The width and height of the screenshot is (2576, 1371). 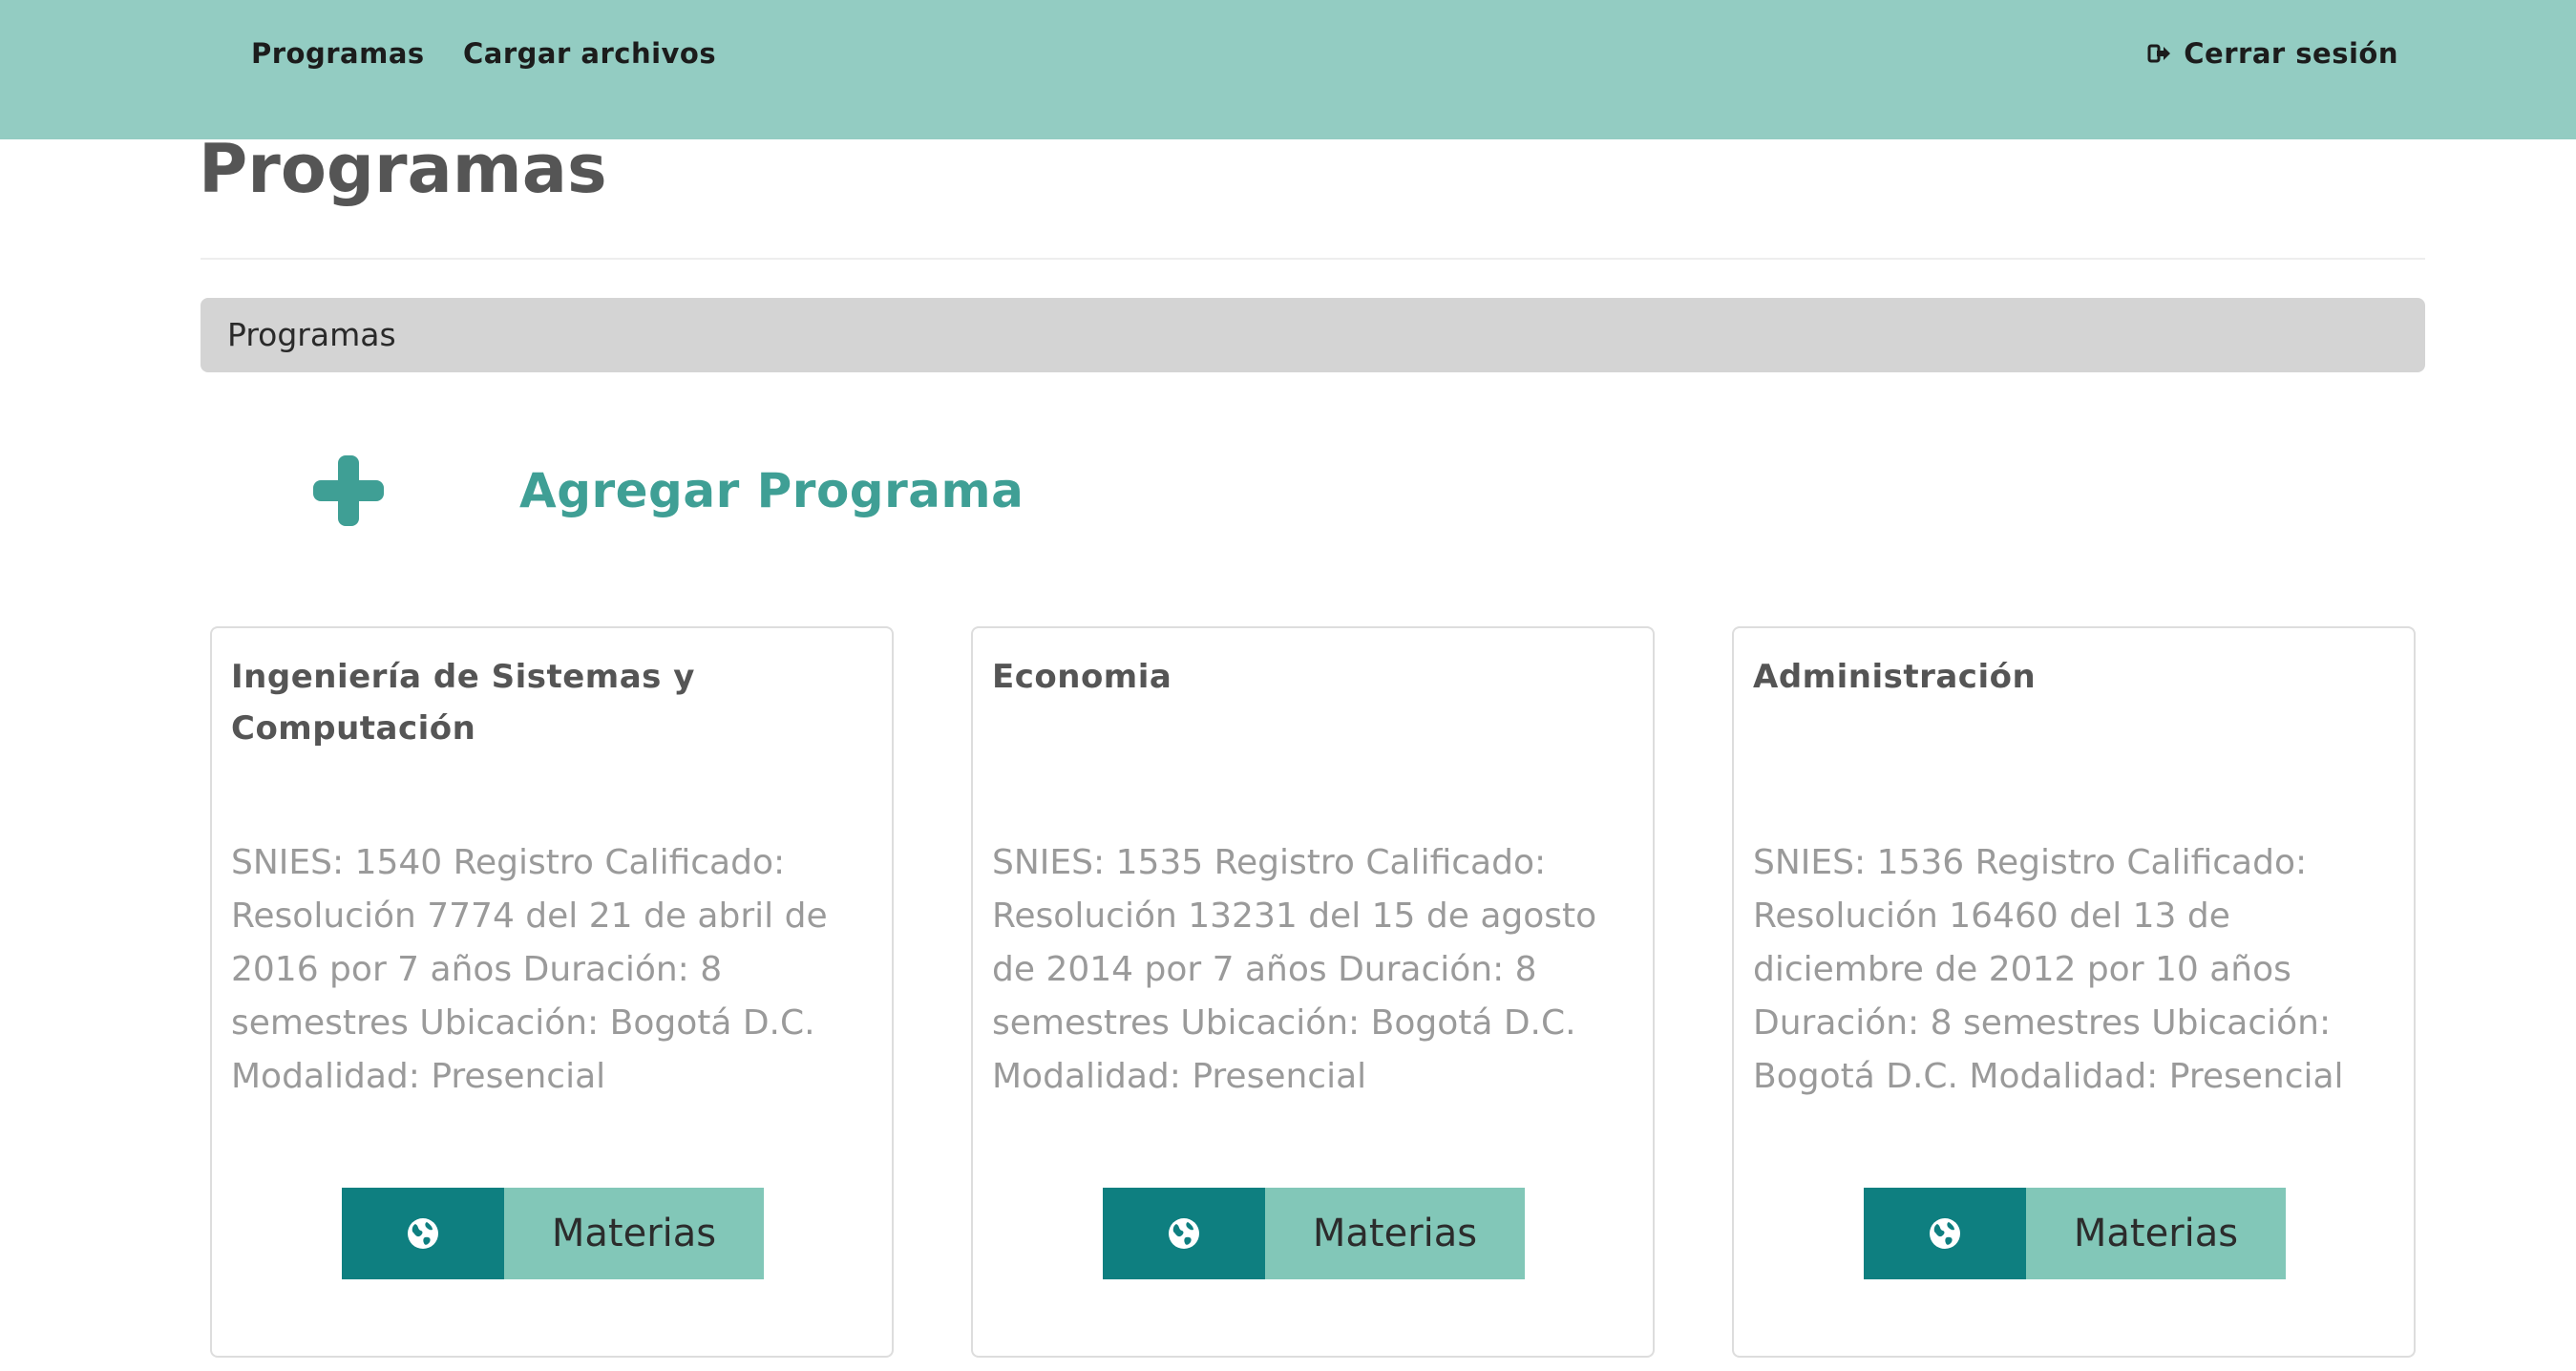 I want to click on page-title: Programas, so click(x=403, y=169).